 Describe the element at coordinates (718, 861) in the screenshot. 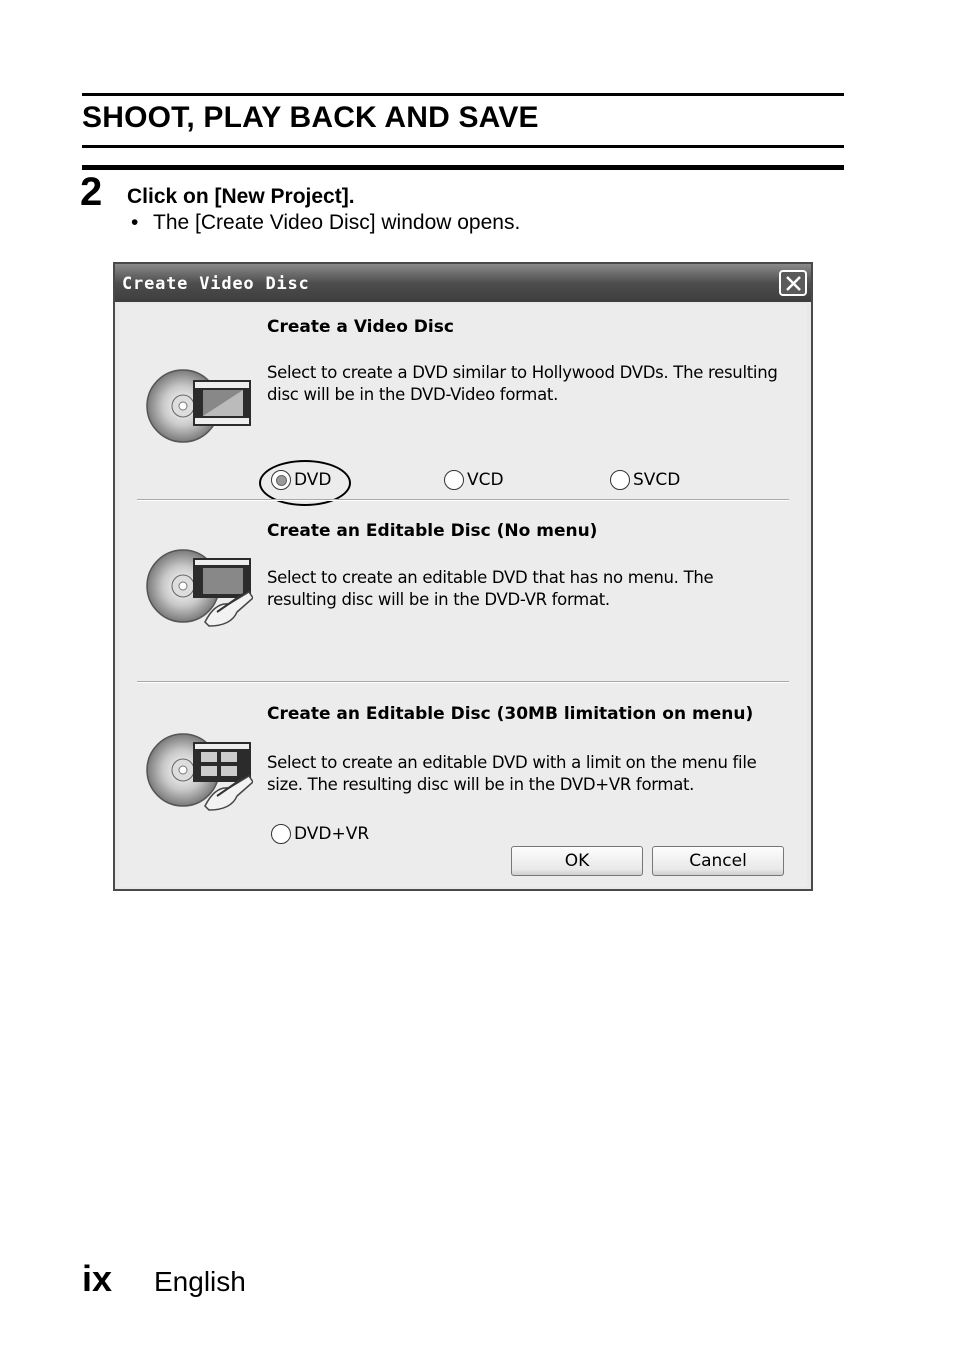

I see `cancel-button: Cancel` at that location.